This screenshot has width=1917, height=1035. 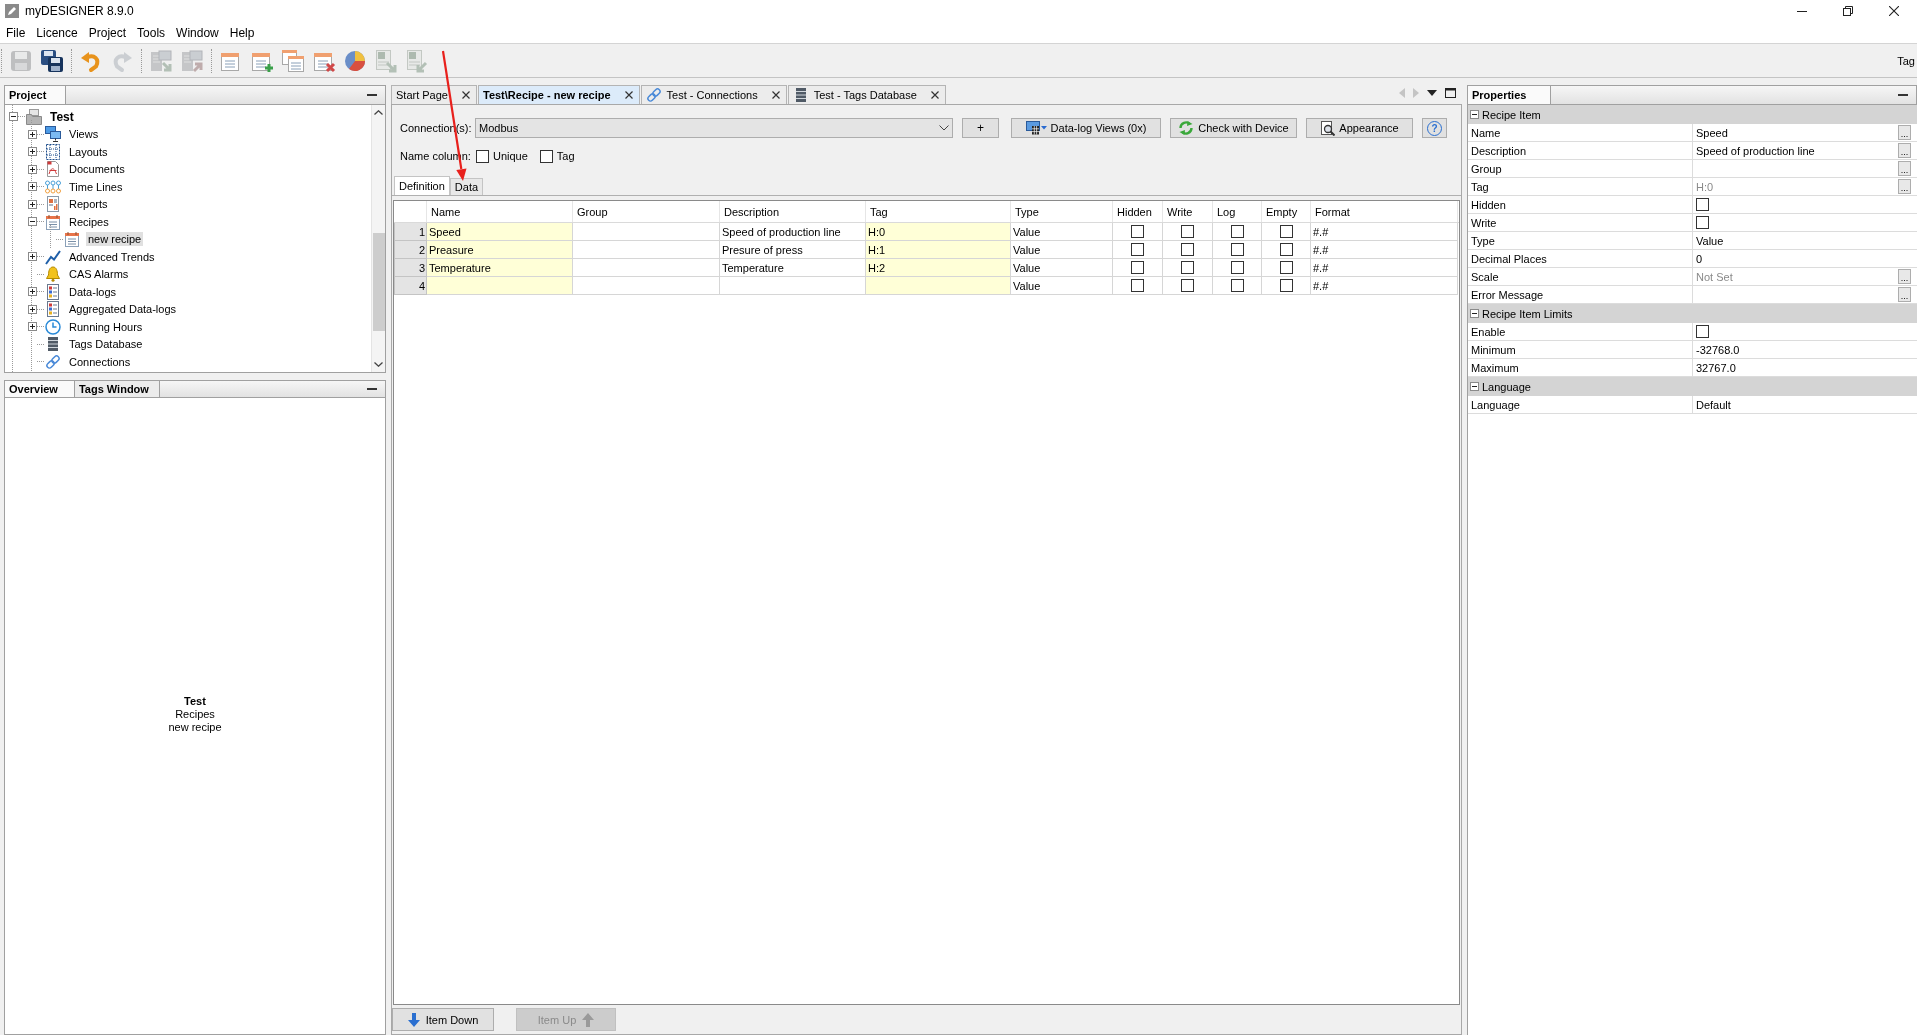 I want to click on row-header: 4, so click(x=410, y=286).